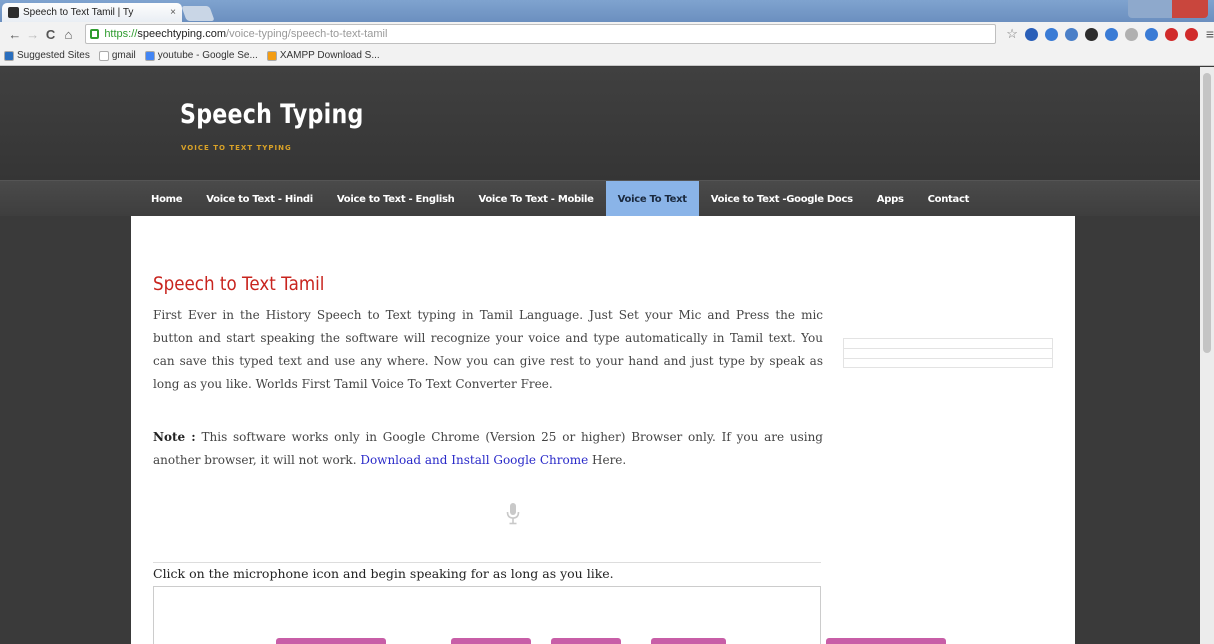  What do you see at coordinates (173, 12) in the screenshot?
I see `tab-close-icon: ×` at bounding box center [173, 12].